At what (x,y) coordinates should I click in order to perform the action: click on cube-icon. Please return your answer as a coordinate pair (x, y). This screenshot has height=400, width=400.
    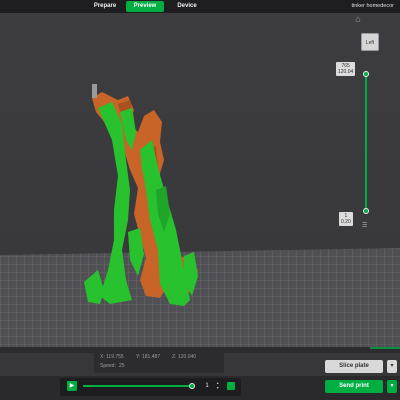
    Looking at the image, I should click on (231, 386).